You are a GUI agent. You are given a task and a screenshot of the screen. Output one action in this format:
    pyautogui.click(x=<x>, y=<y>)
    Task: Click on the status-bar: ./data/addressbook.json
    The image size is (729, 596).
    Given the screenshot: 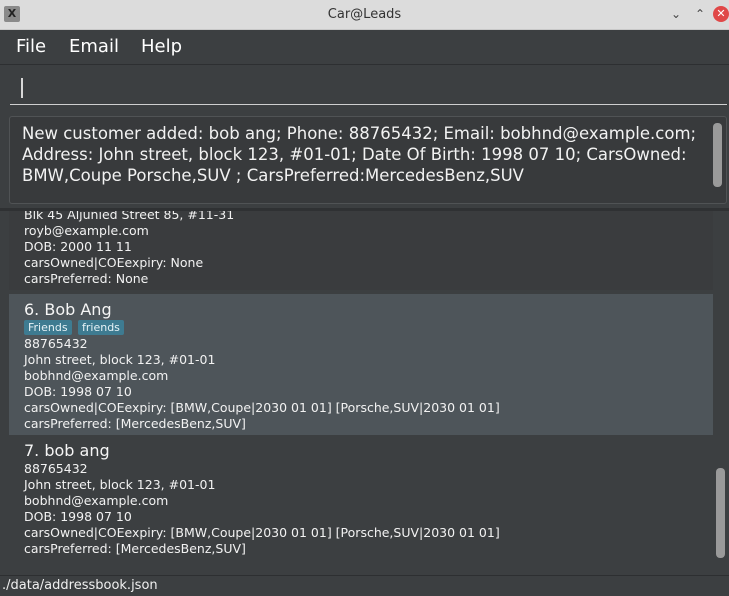 What is the action you would take?
    pyautogui.click(x=364, y=585)
    